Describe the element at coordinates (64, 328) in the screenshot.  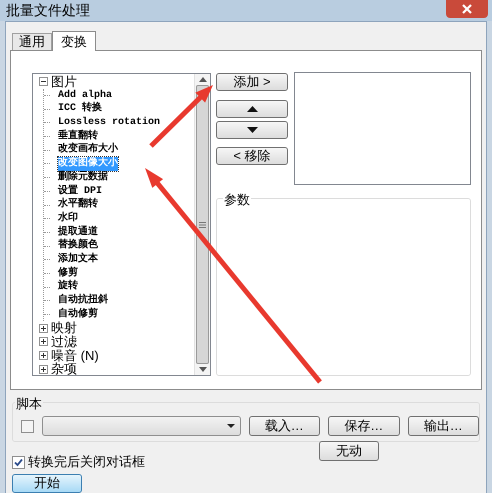
I see `tree-item: 映射` at that location.